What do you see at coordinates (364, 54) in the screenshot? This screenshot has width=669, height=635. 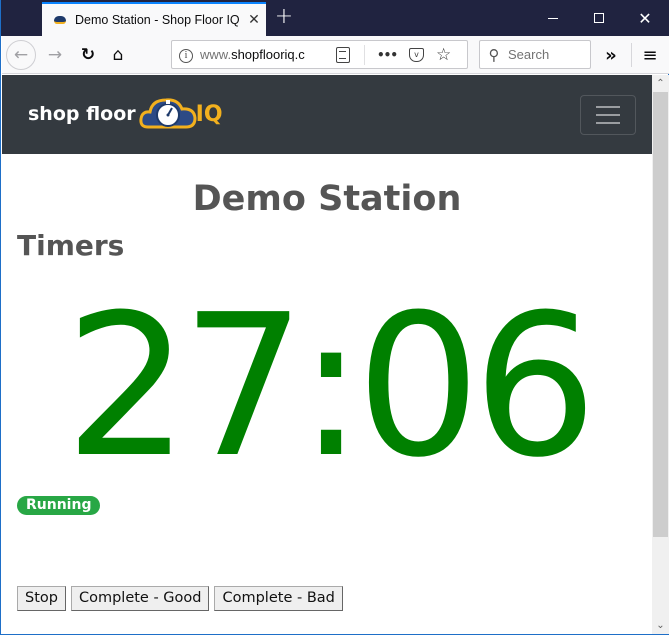 I see `url-divider` at bounding box center [364, 54].